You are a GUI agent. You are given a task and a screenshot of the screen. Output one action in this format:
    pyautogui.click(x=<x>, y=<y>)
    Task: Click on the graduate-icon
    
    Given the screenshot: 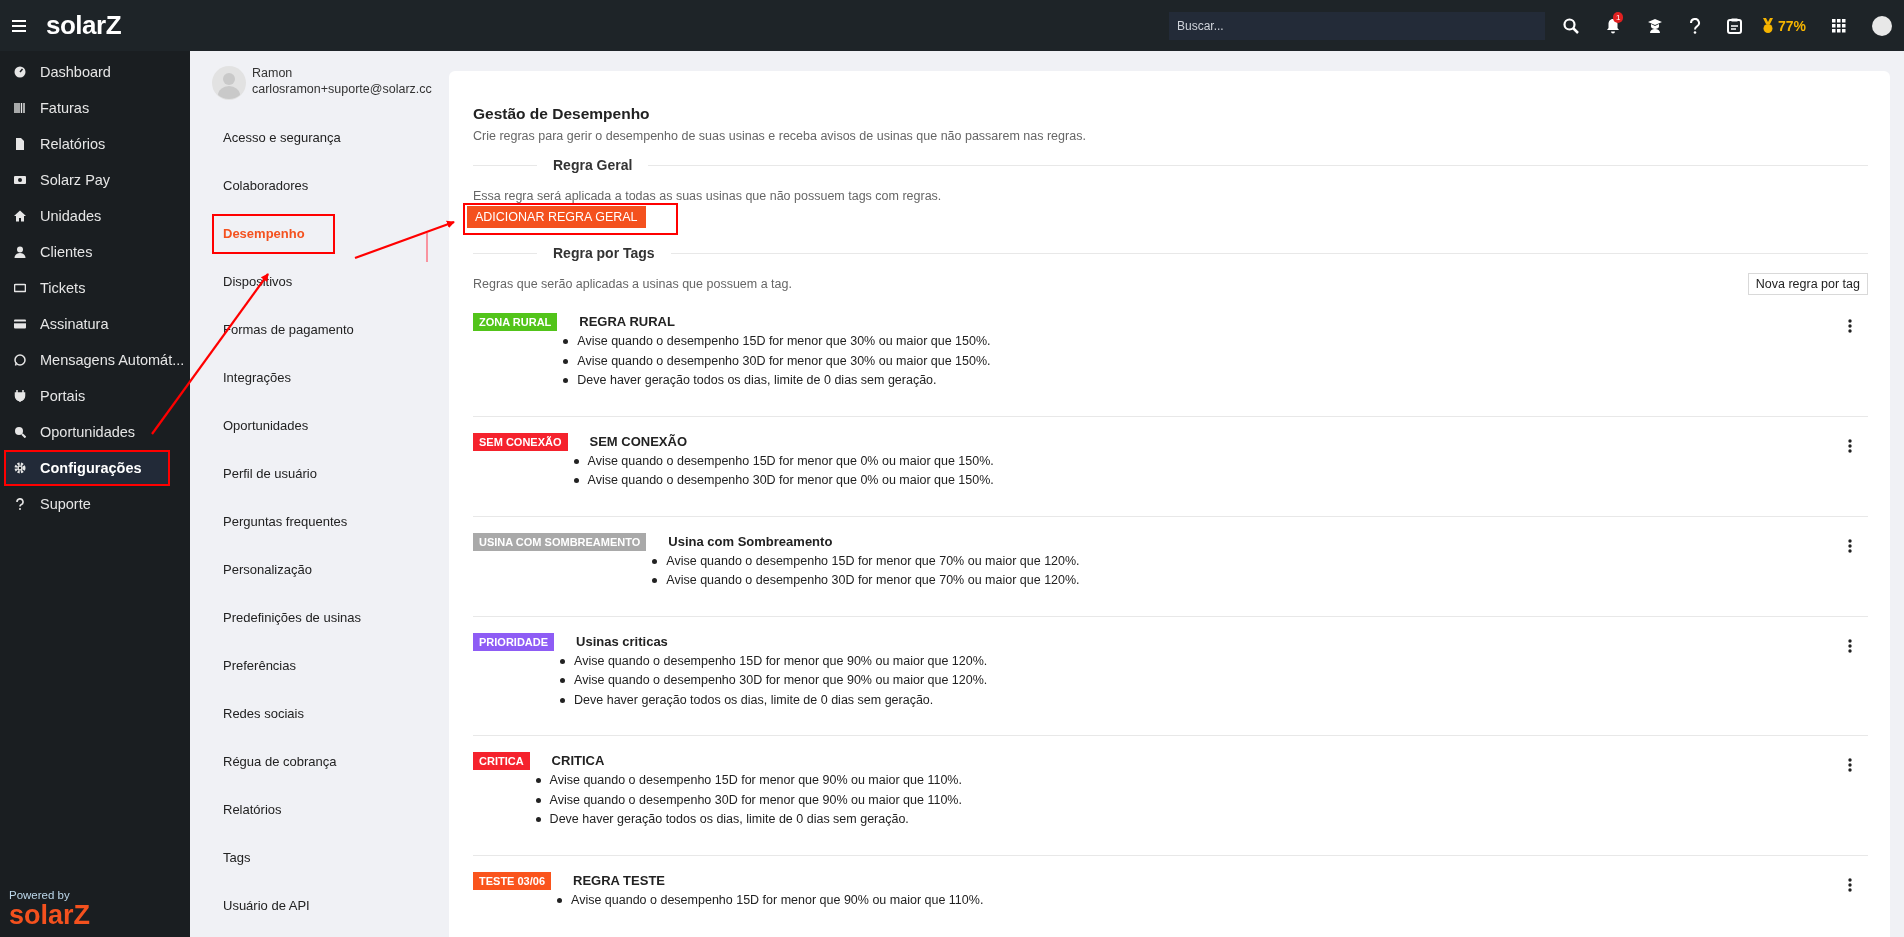 What is the action you would take?
    pyautogui.click(x=1654, y=25)
    